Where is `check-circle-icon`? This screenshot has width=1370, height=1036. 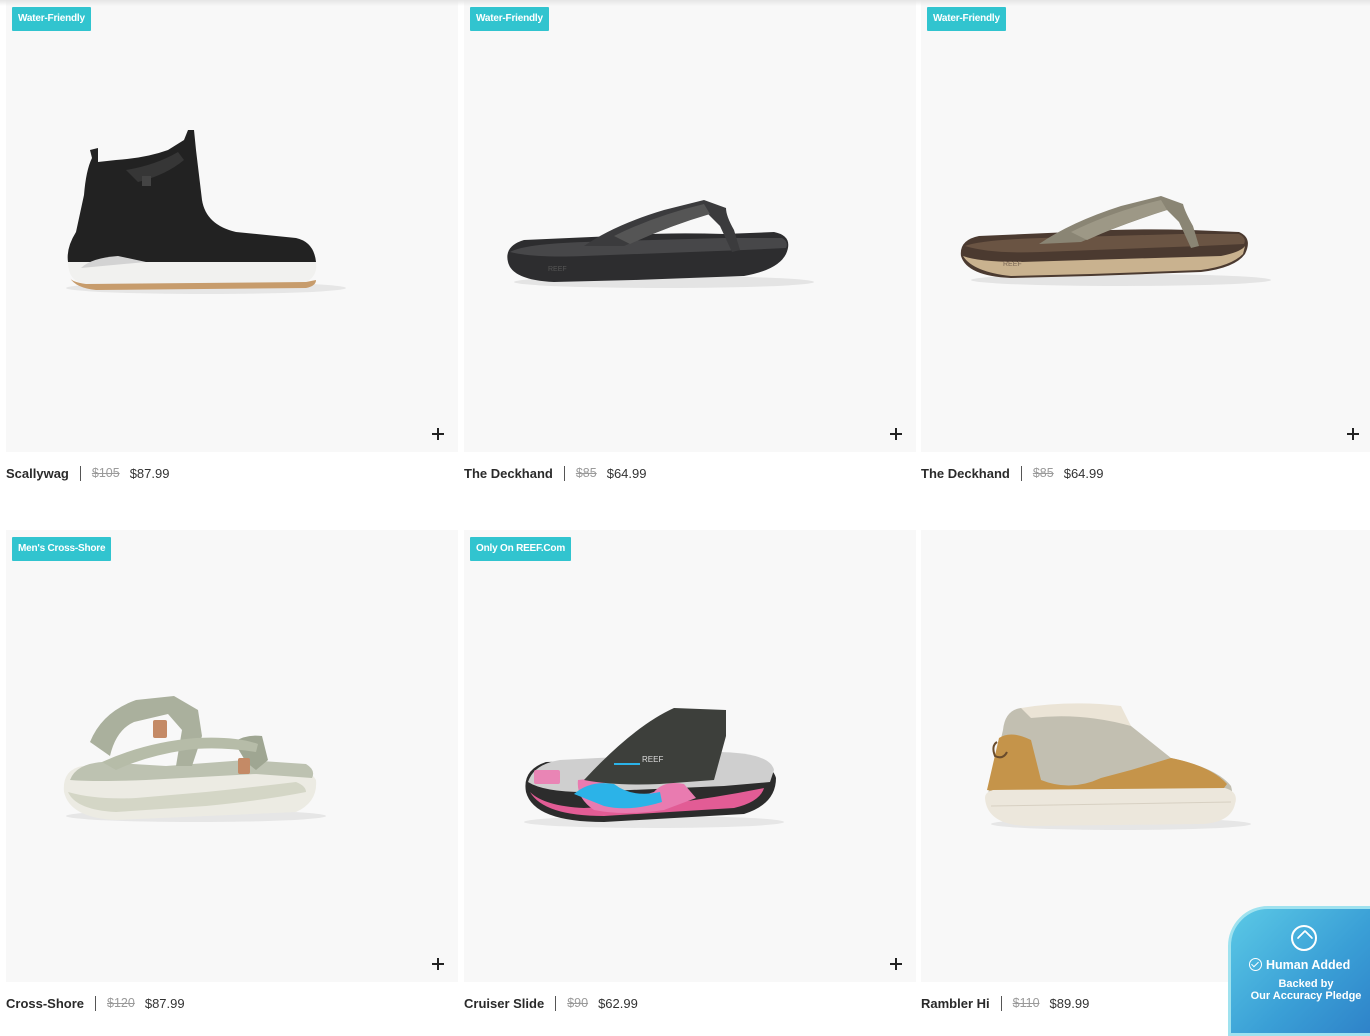
check-circle-icon is located at coordinates (1255, 964).